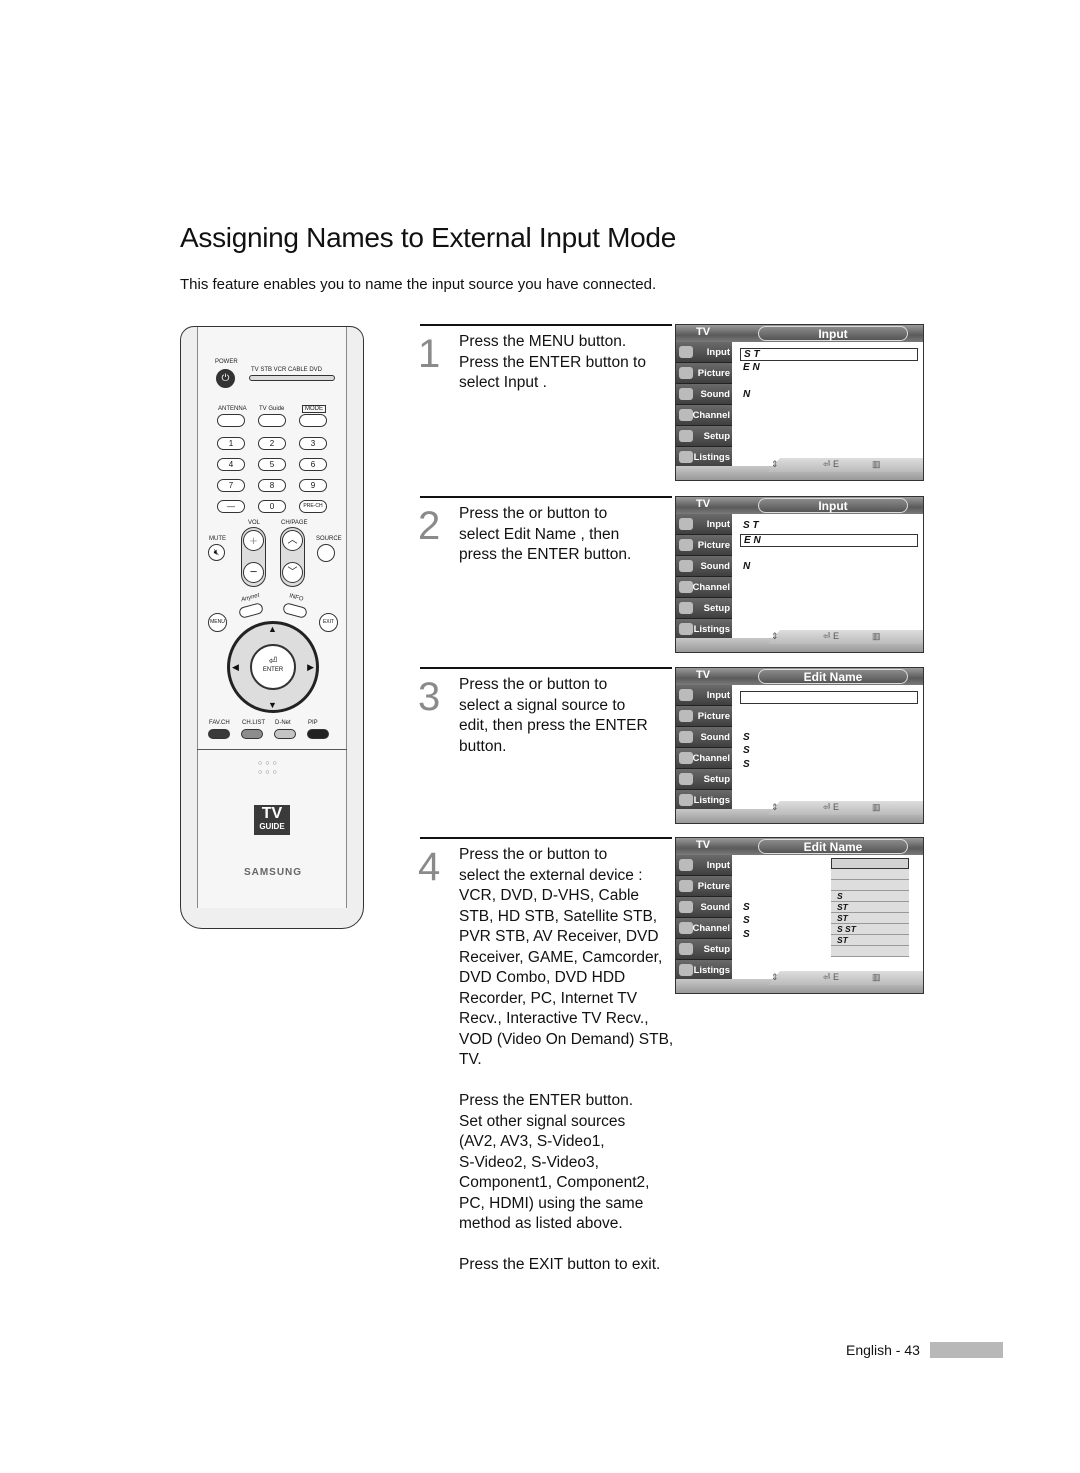 This screenshot has height=1473, width=1080. Describe the element at coordinates (273, 670) in the screenshot. I see `enter-label: ENTER` at that location.